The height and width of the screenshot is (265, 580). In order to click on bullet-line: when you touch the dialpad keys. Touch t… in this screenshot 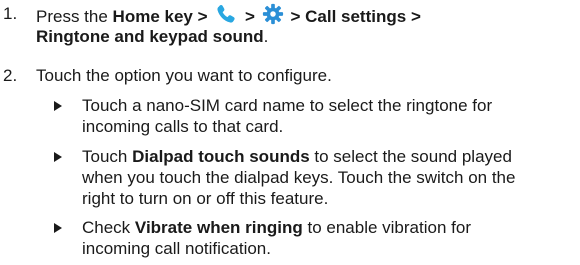, I will do `click(299, 177)`.